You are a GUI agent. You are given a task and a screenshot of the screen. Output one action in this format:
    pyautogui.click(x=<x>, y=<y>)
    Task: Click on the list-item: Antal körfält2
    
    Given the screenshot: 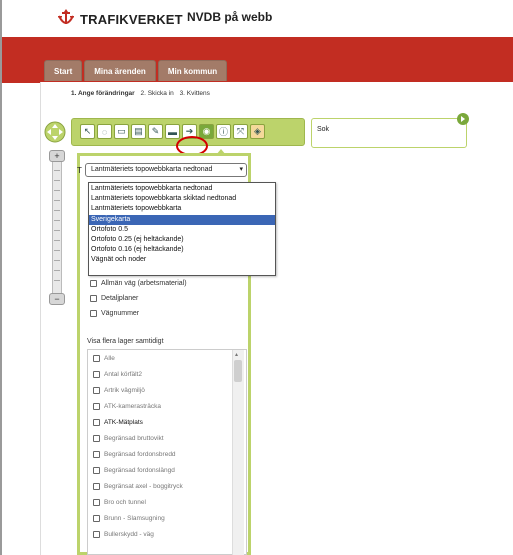 What is the action you would take?
    pyautogui.click(x=117, y=374)
    